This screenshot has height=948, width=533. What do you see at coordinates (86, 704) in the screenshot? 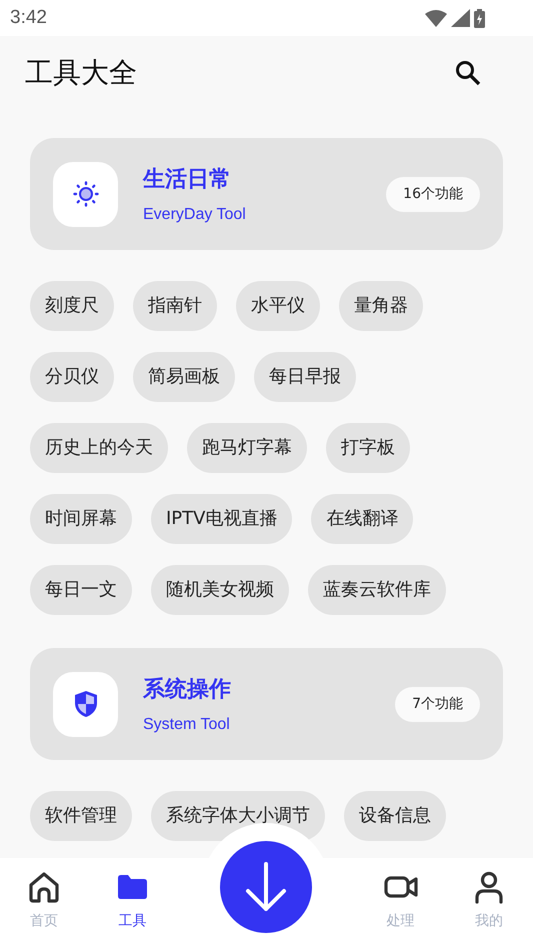
I see `shield-icon` at bounding box center [86, 704].